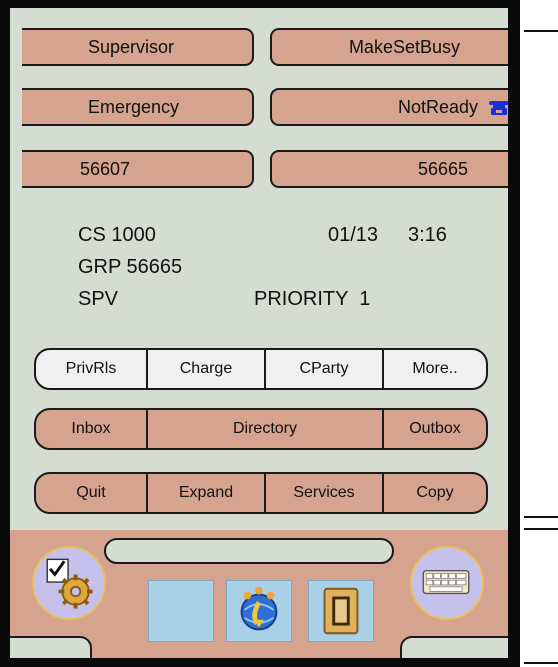 This screenshot has height=667, width=558. Describe the element at coordinates (207, 493) in the screenshot. I see `expand-button: Expand` at that location.